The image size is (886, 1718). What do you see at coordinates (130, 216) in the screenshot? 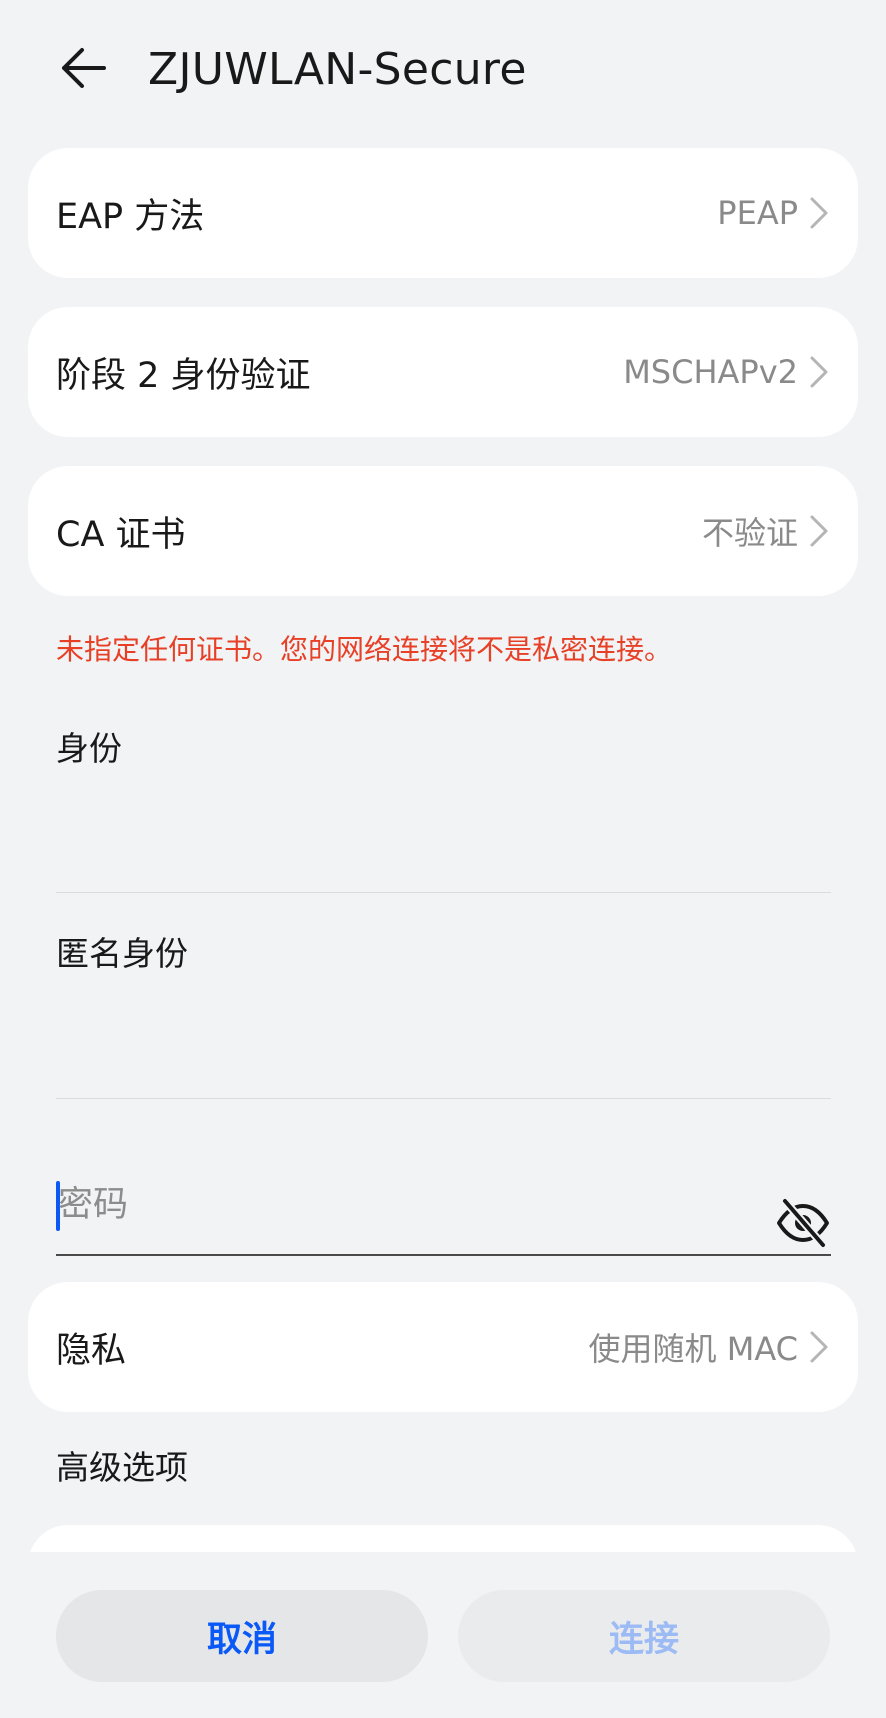
I see `eap-method-label: EAP 方法` at bounding box center [130, 216].